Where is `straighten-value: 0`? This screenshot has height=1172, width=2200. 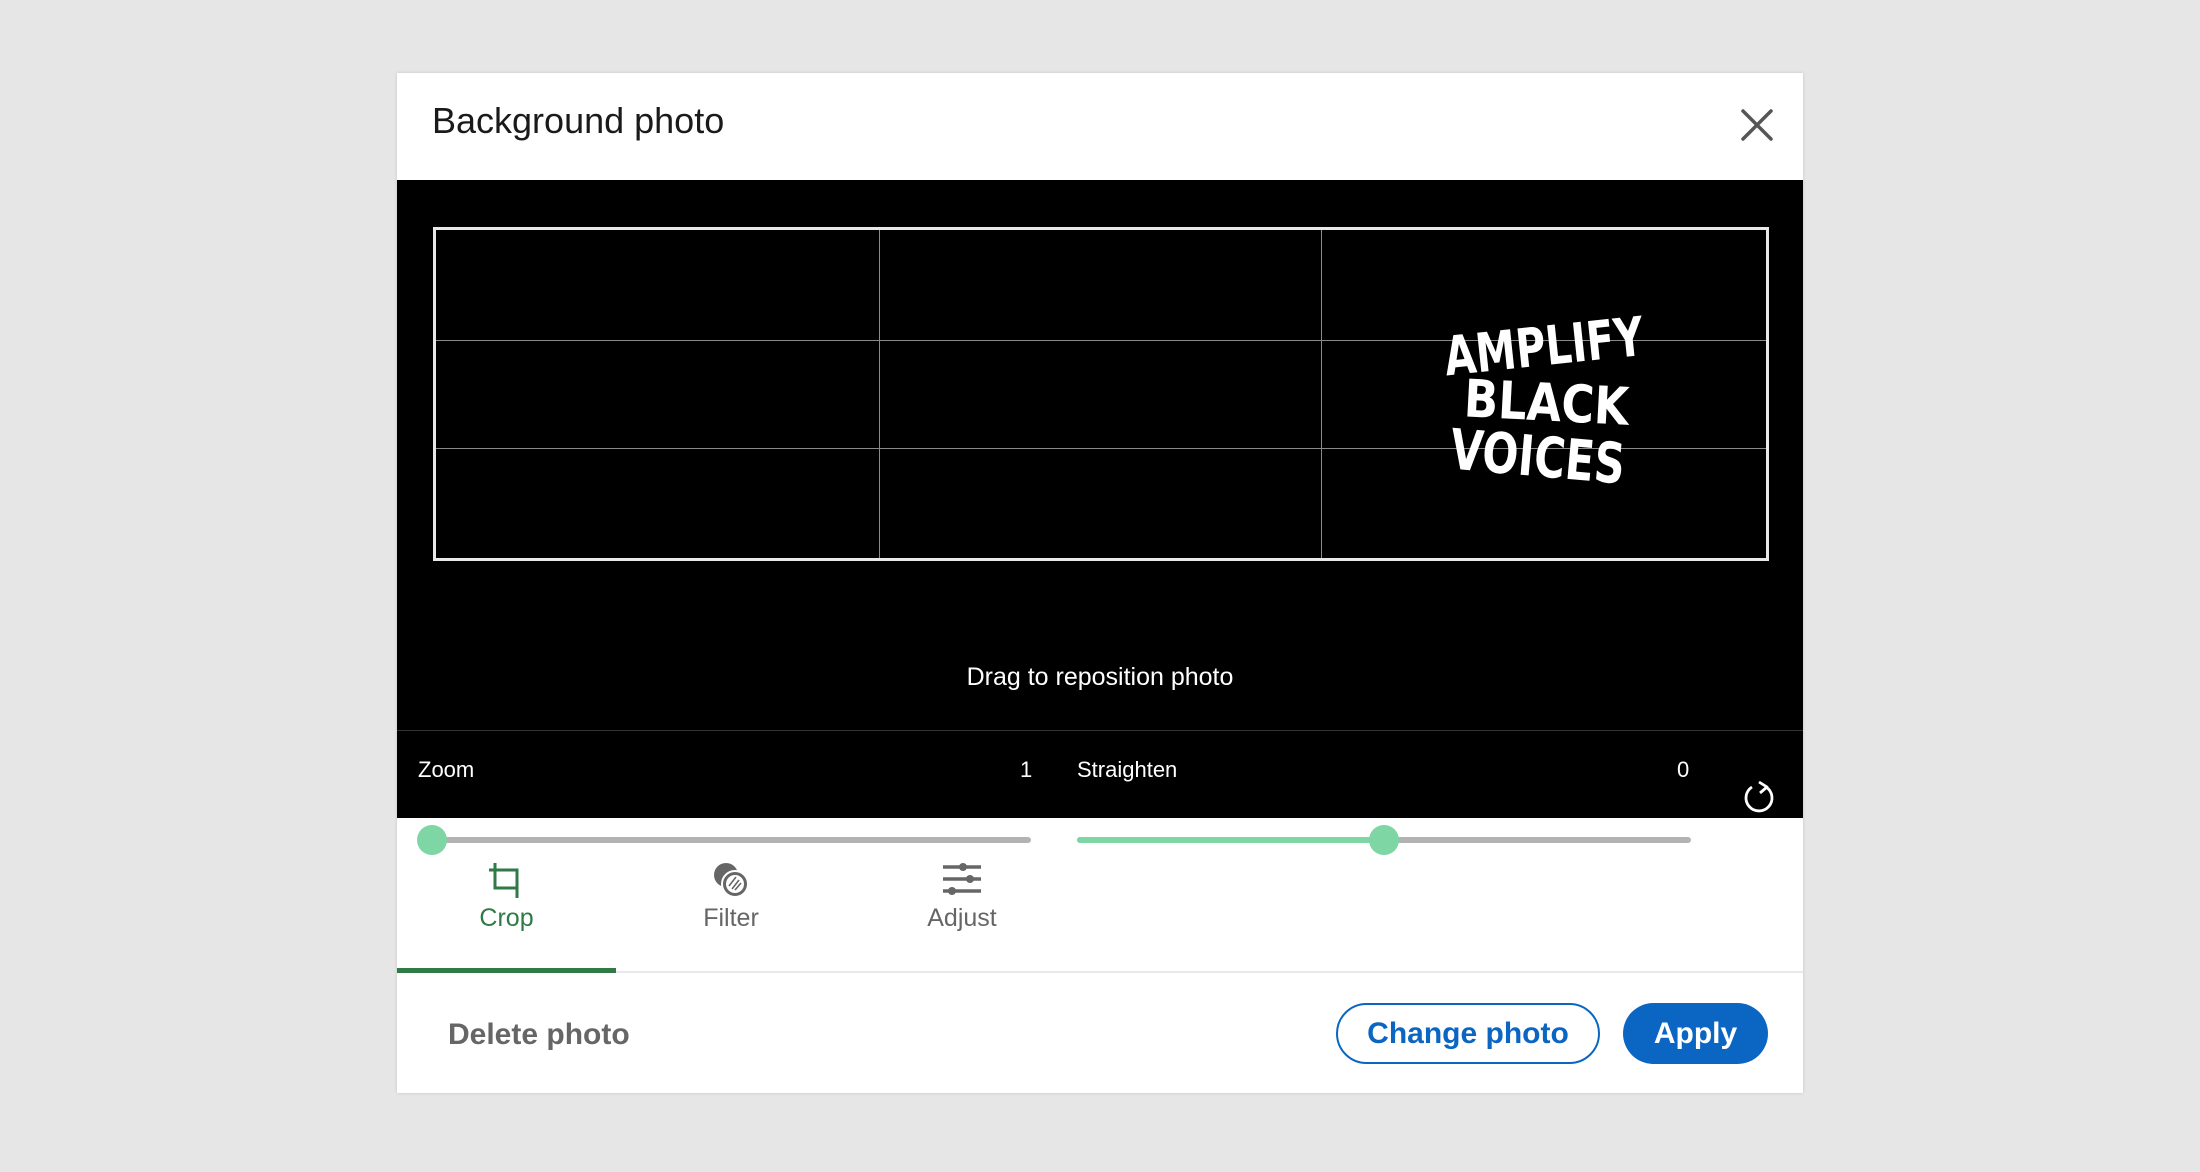
straighten-value: 0 is located at coordinates (1683, 769).